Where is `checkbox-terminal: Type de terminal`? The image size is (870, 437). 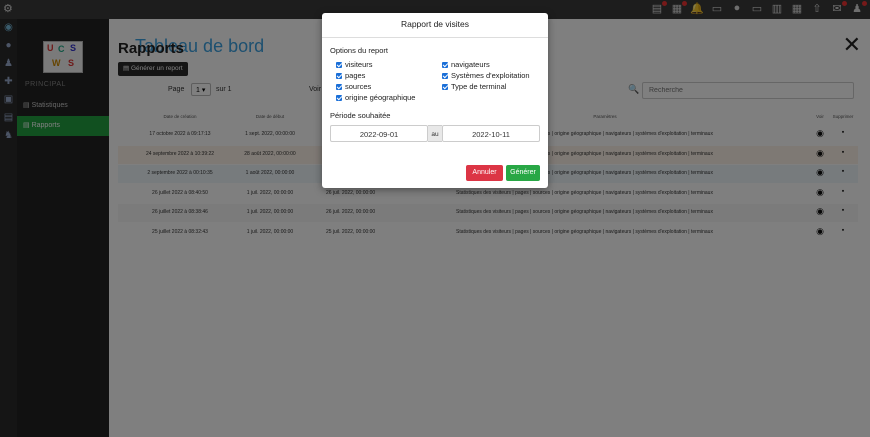
checkbox-terminal: Type de terminal is located at coordinates (474, 87).